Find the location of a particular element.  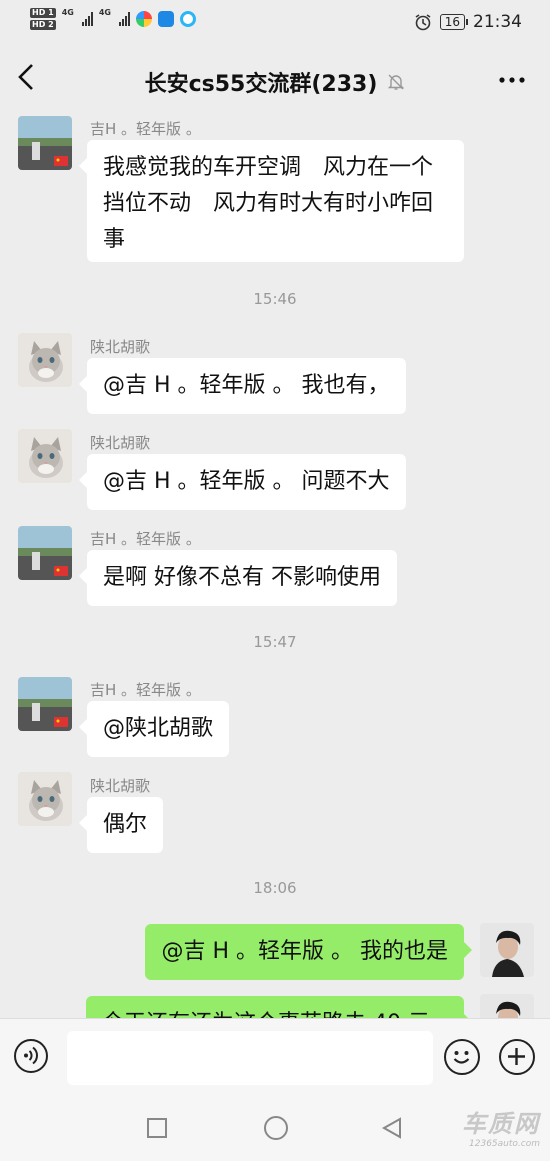

timestamp: 18:06 is located at coordinates (275, 888).